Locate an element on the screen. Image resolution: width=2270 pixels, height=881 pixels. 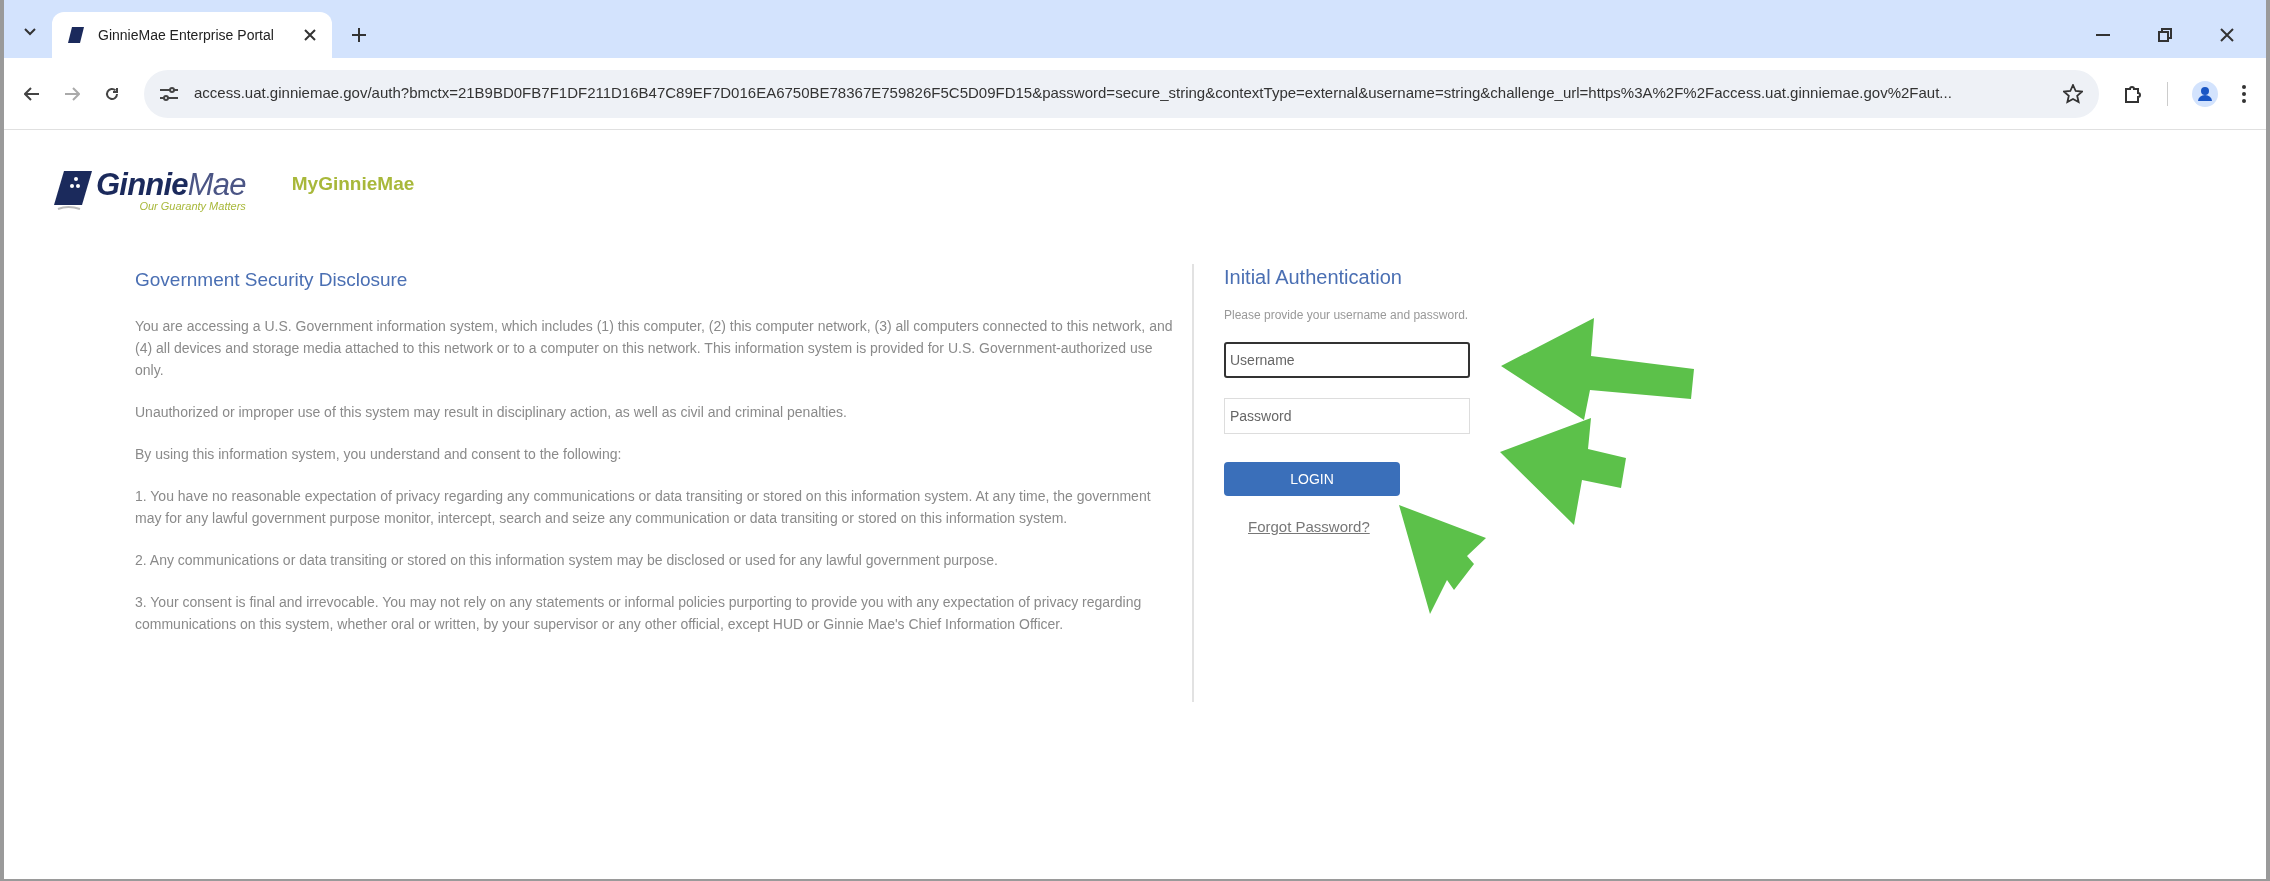
flag-icon is located at coordinates (77, 35).